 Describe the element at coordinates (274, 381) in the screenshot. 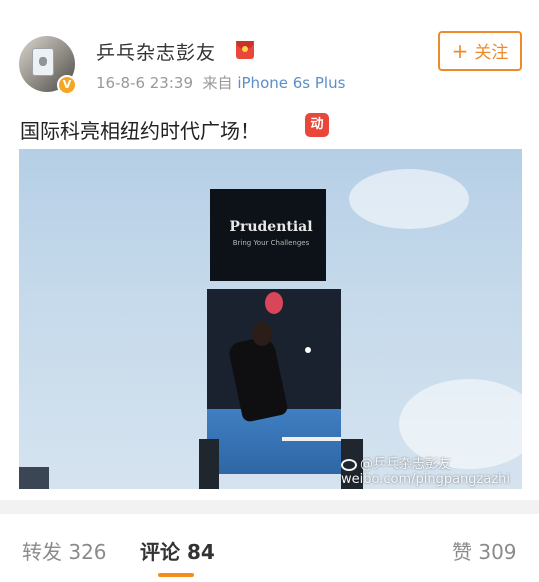

I see `billboard-screen` at that location.